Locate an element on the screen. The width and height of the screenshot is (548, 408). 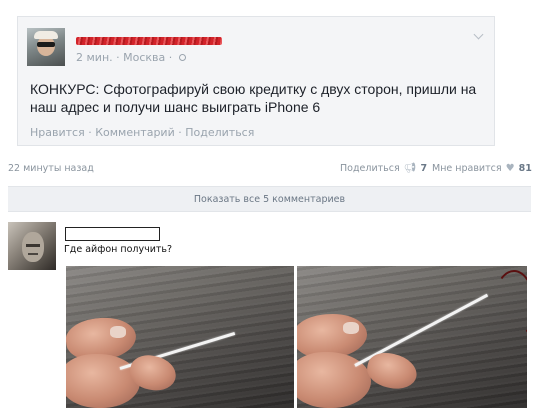
avatar-mouth is located at coordinates (33, 254).